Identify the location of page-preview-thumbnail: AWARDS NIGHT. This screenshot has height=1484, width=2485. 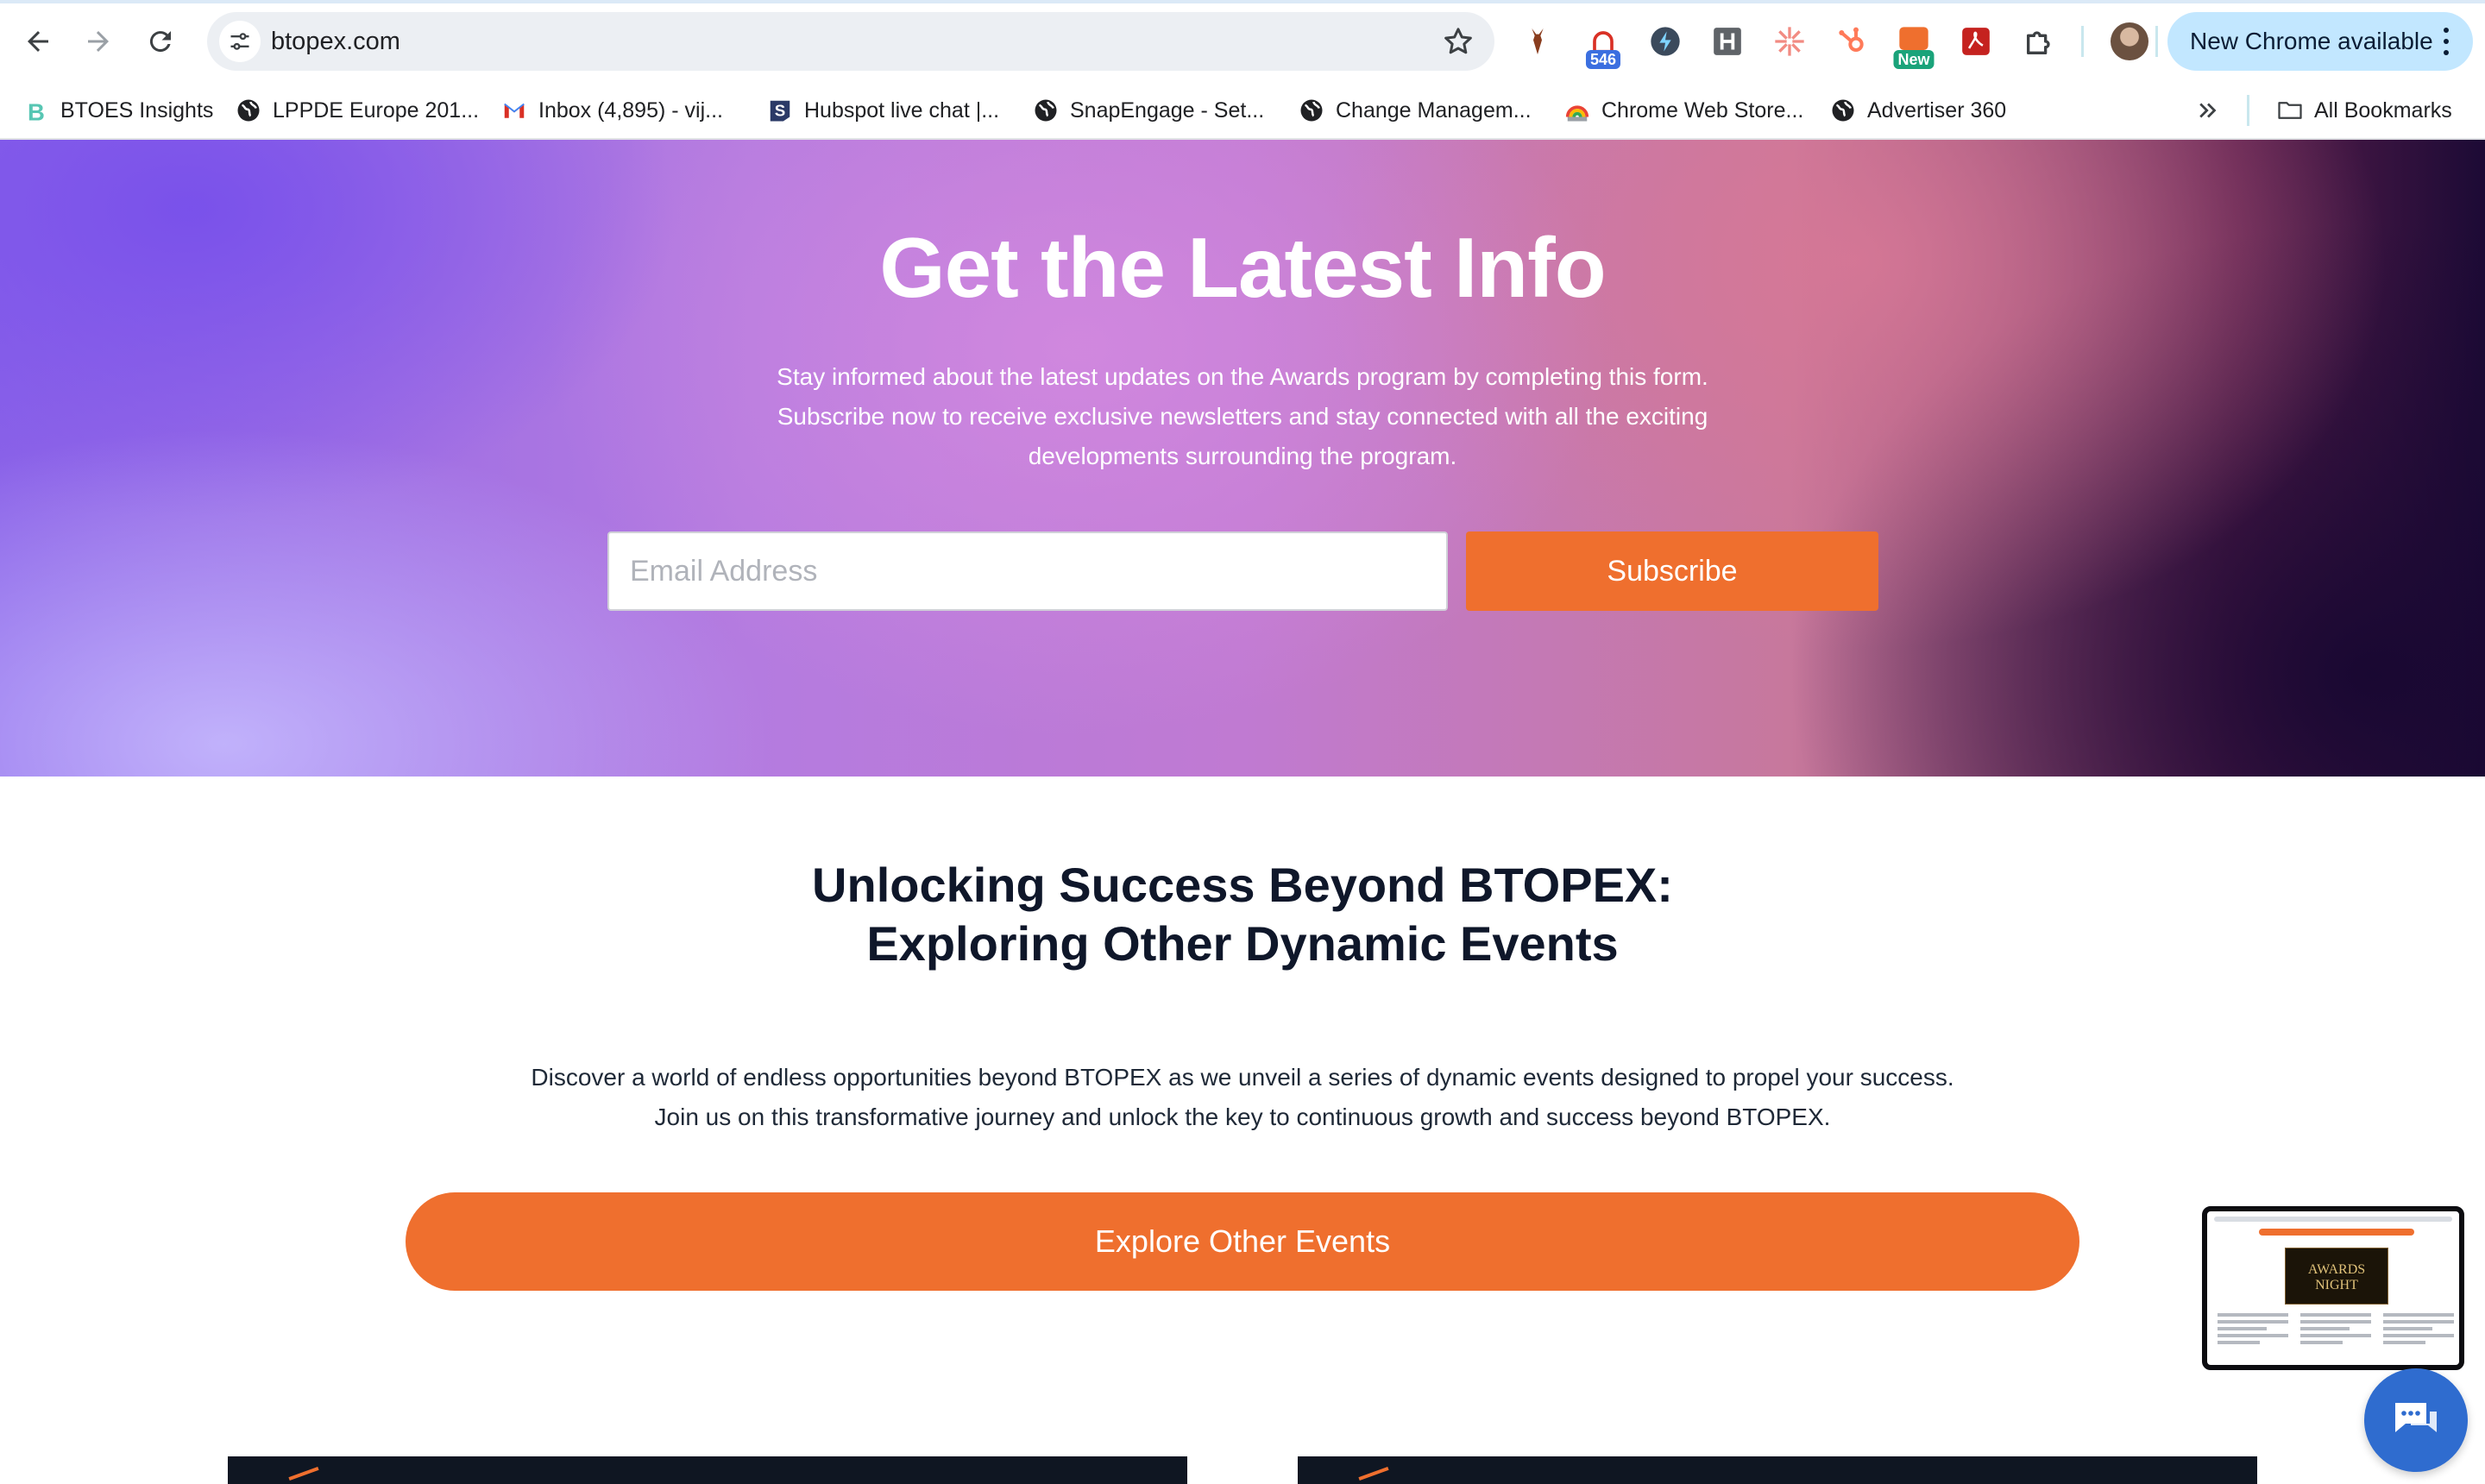
(2333, 1288).